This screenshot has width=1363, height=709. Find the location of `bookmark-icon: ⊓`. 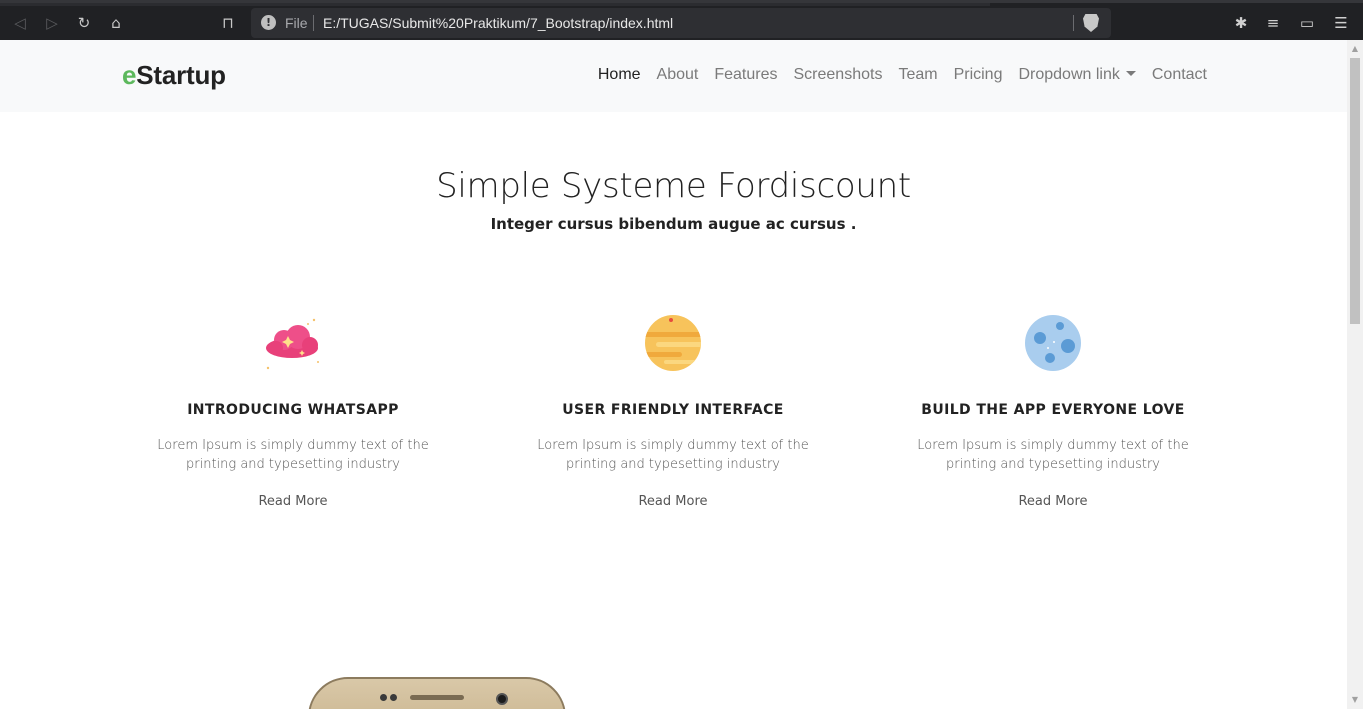

bookmark-icon: ⊓ is located at coordinates (228, 23).